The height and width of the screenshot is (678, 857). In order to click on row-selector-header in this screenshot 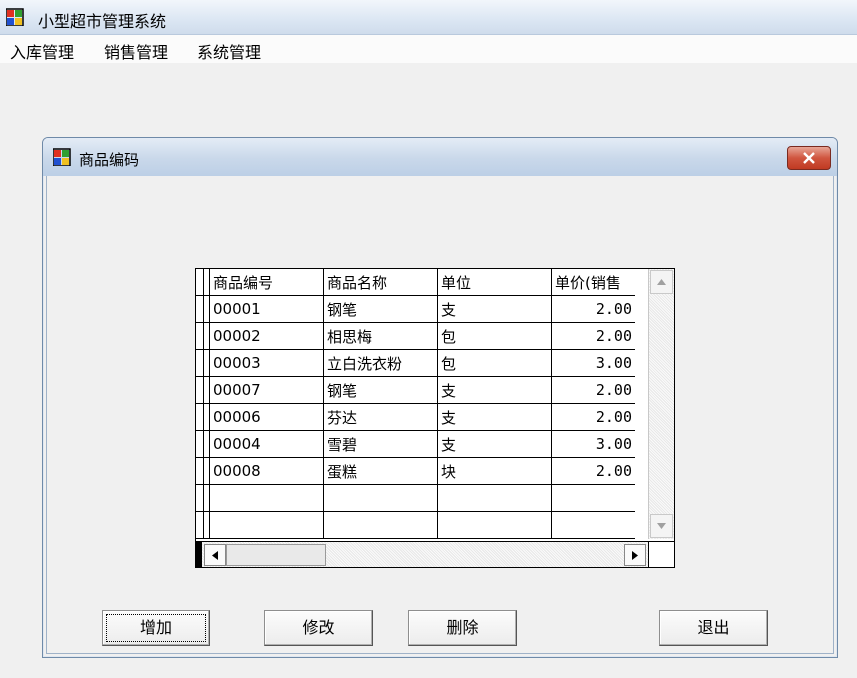, I will do `click(200, 282)`.